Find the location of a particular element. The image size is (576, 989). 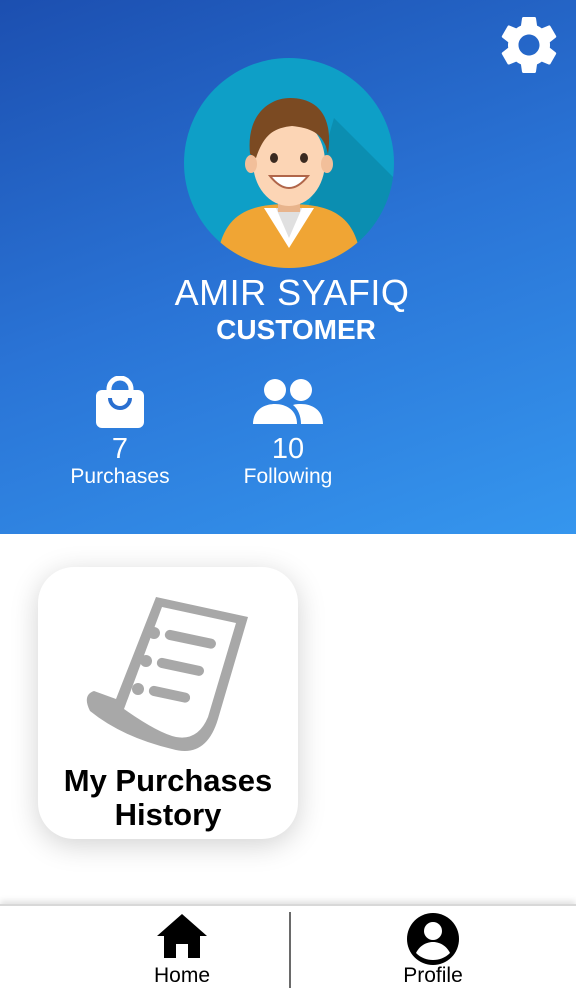

nav-profile-label: Profile is located at coordinates (433, 975).